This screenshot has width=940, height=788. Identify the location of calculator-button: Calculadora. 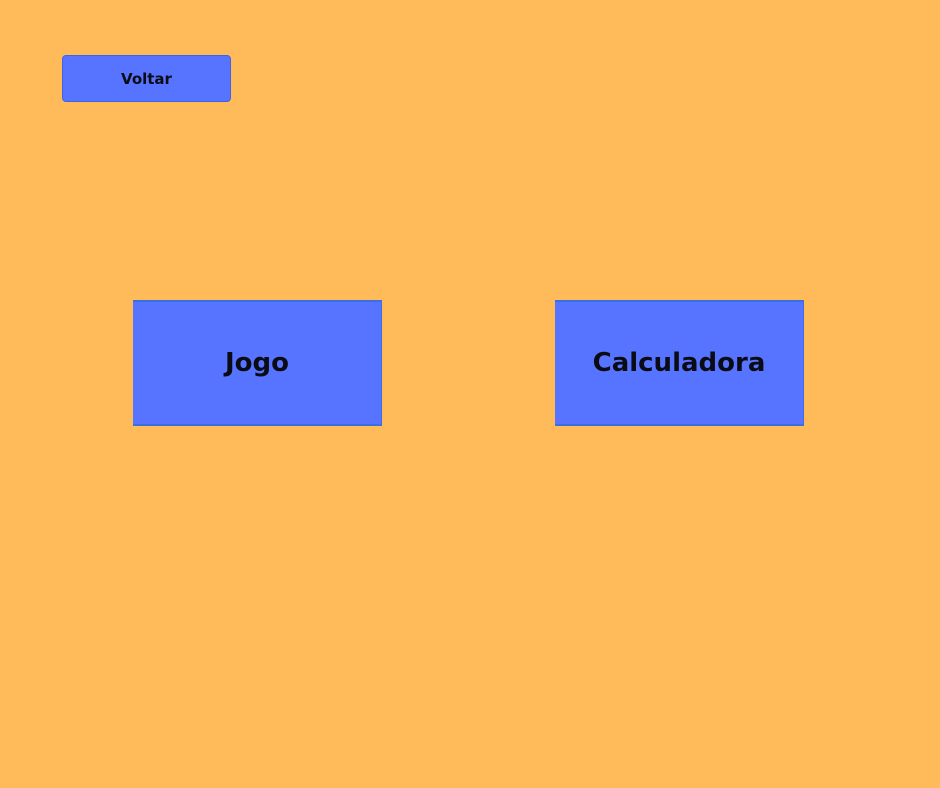
(679, 363).